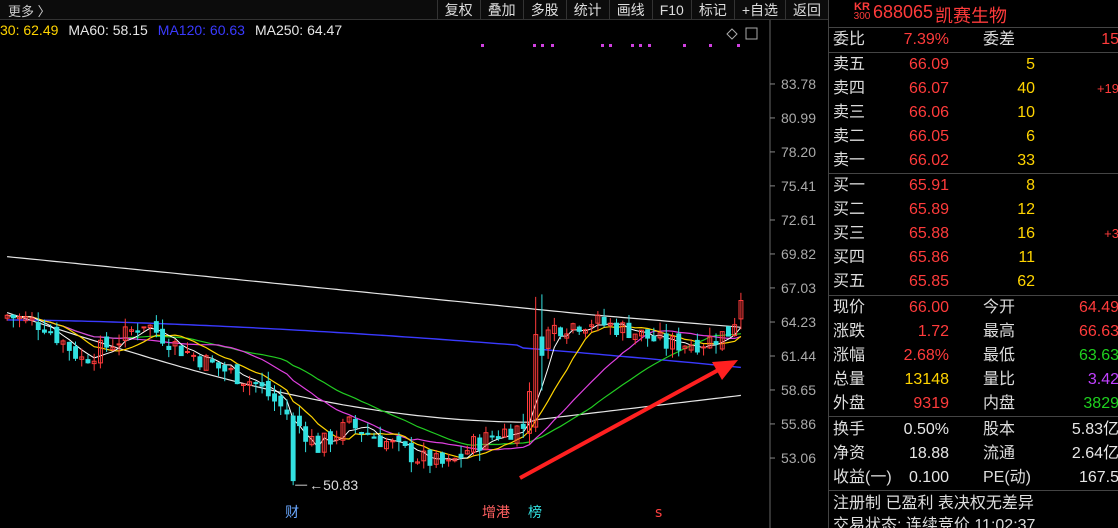 Image resolution: width=1118 pixels, height=528 pixels. I want to click on y-tick-label: 78.20, so click(798, 152).